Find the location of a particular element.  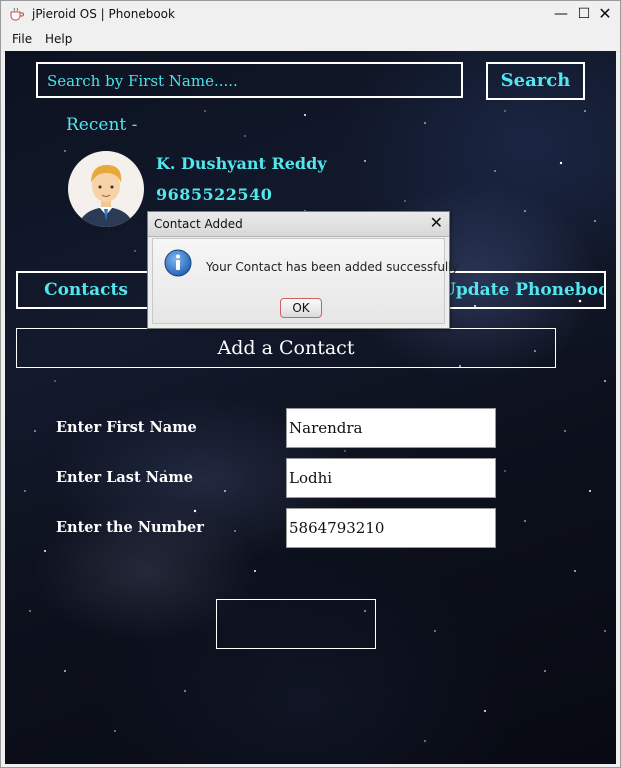

window-title: jPieroid OS | Phonebook is located at coordinates (103, 14).